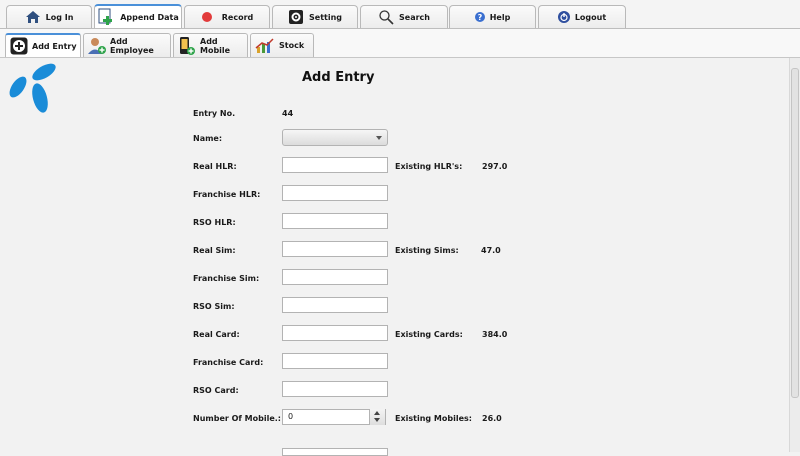 The height and width of the screenshot is (456, 800). I want to click on tab-record: Record, so click(227, 16).